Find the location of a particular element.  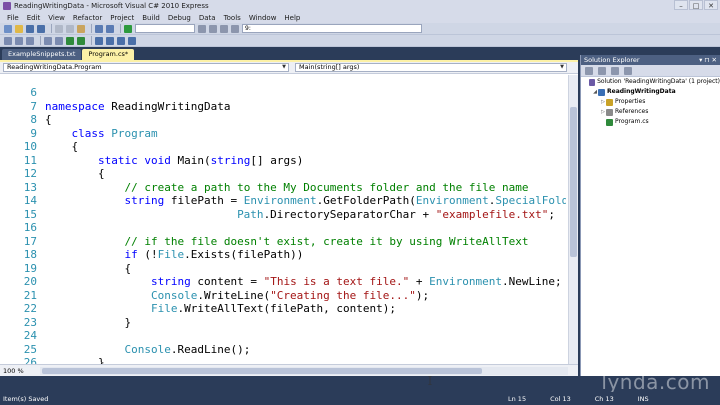

object-browser-icon is located at coordinates (8, 40).